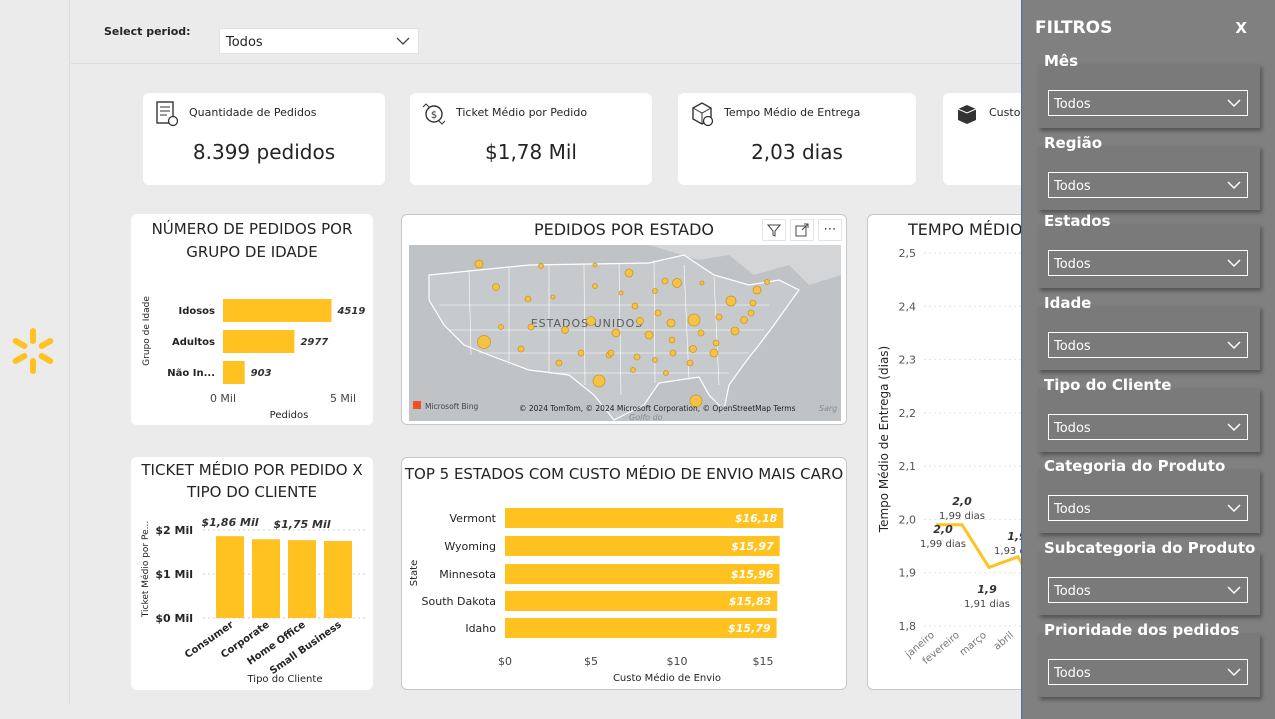 This screenshot has height=719, width=1275. I want to click on filter-slicer: Prioridade dos pedidos Todos, so click(1149, 659).